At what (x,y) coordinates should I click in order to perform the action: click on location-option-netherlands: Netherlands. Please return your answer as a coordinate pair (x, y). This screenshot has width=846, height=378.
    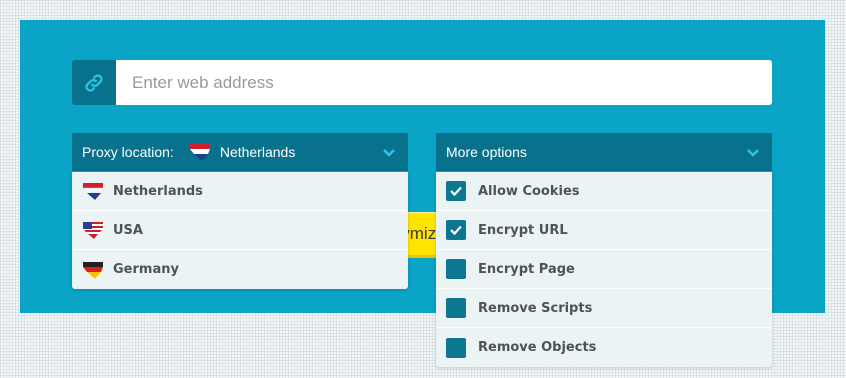
    Looking at the image, I should click on (240, 191).